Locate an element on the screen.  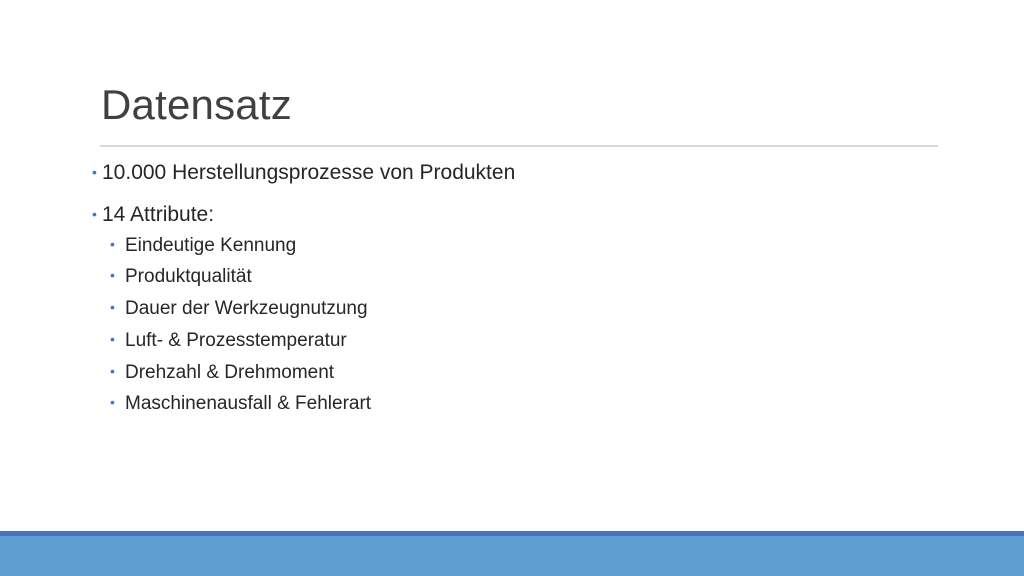
bullet-text: 14 Attribute: is located at coordinates (158, 214).